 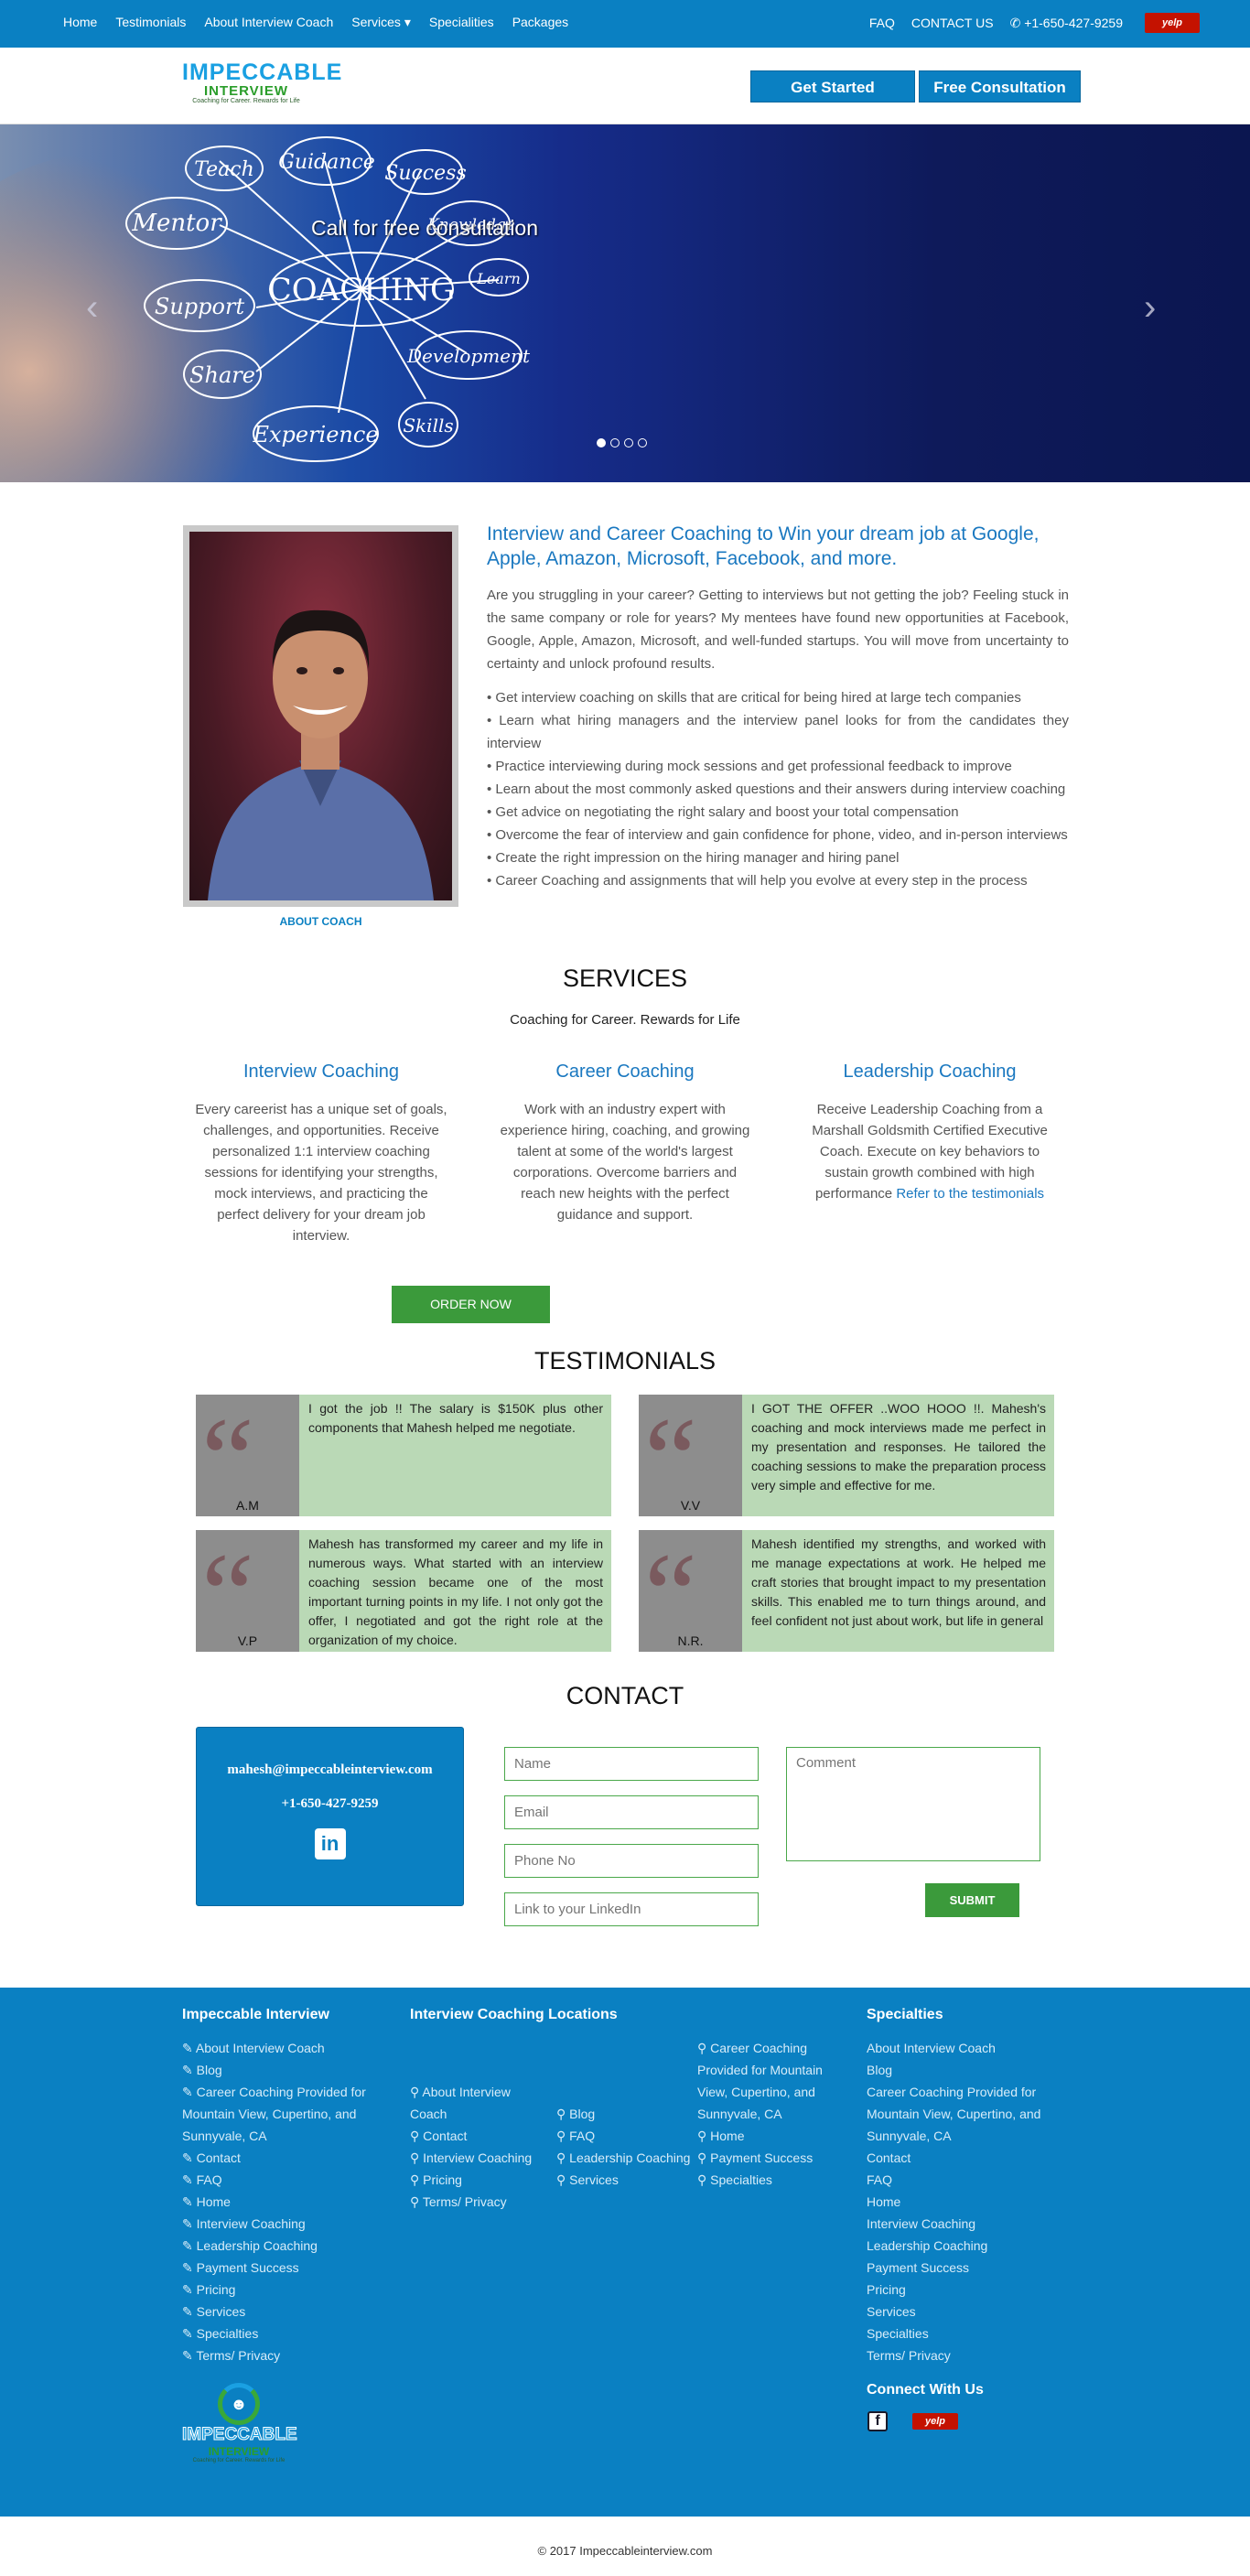 What do you see at coordinates (262, 72) in the screenshot?
I see `logo-line1: IMPECCABLE` at bounding box center [262, 72].